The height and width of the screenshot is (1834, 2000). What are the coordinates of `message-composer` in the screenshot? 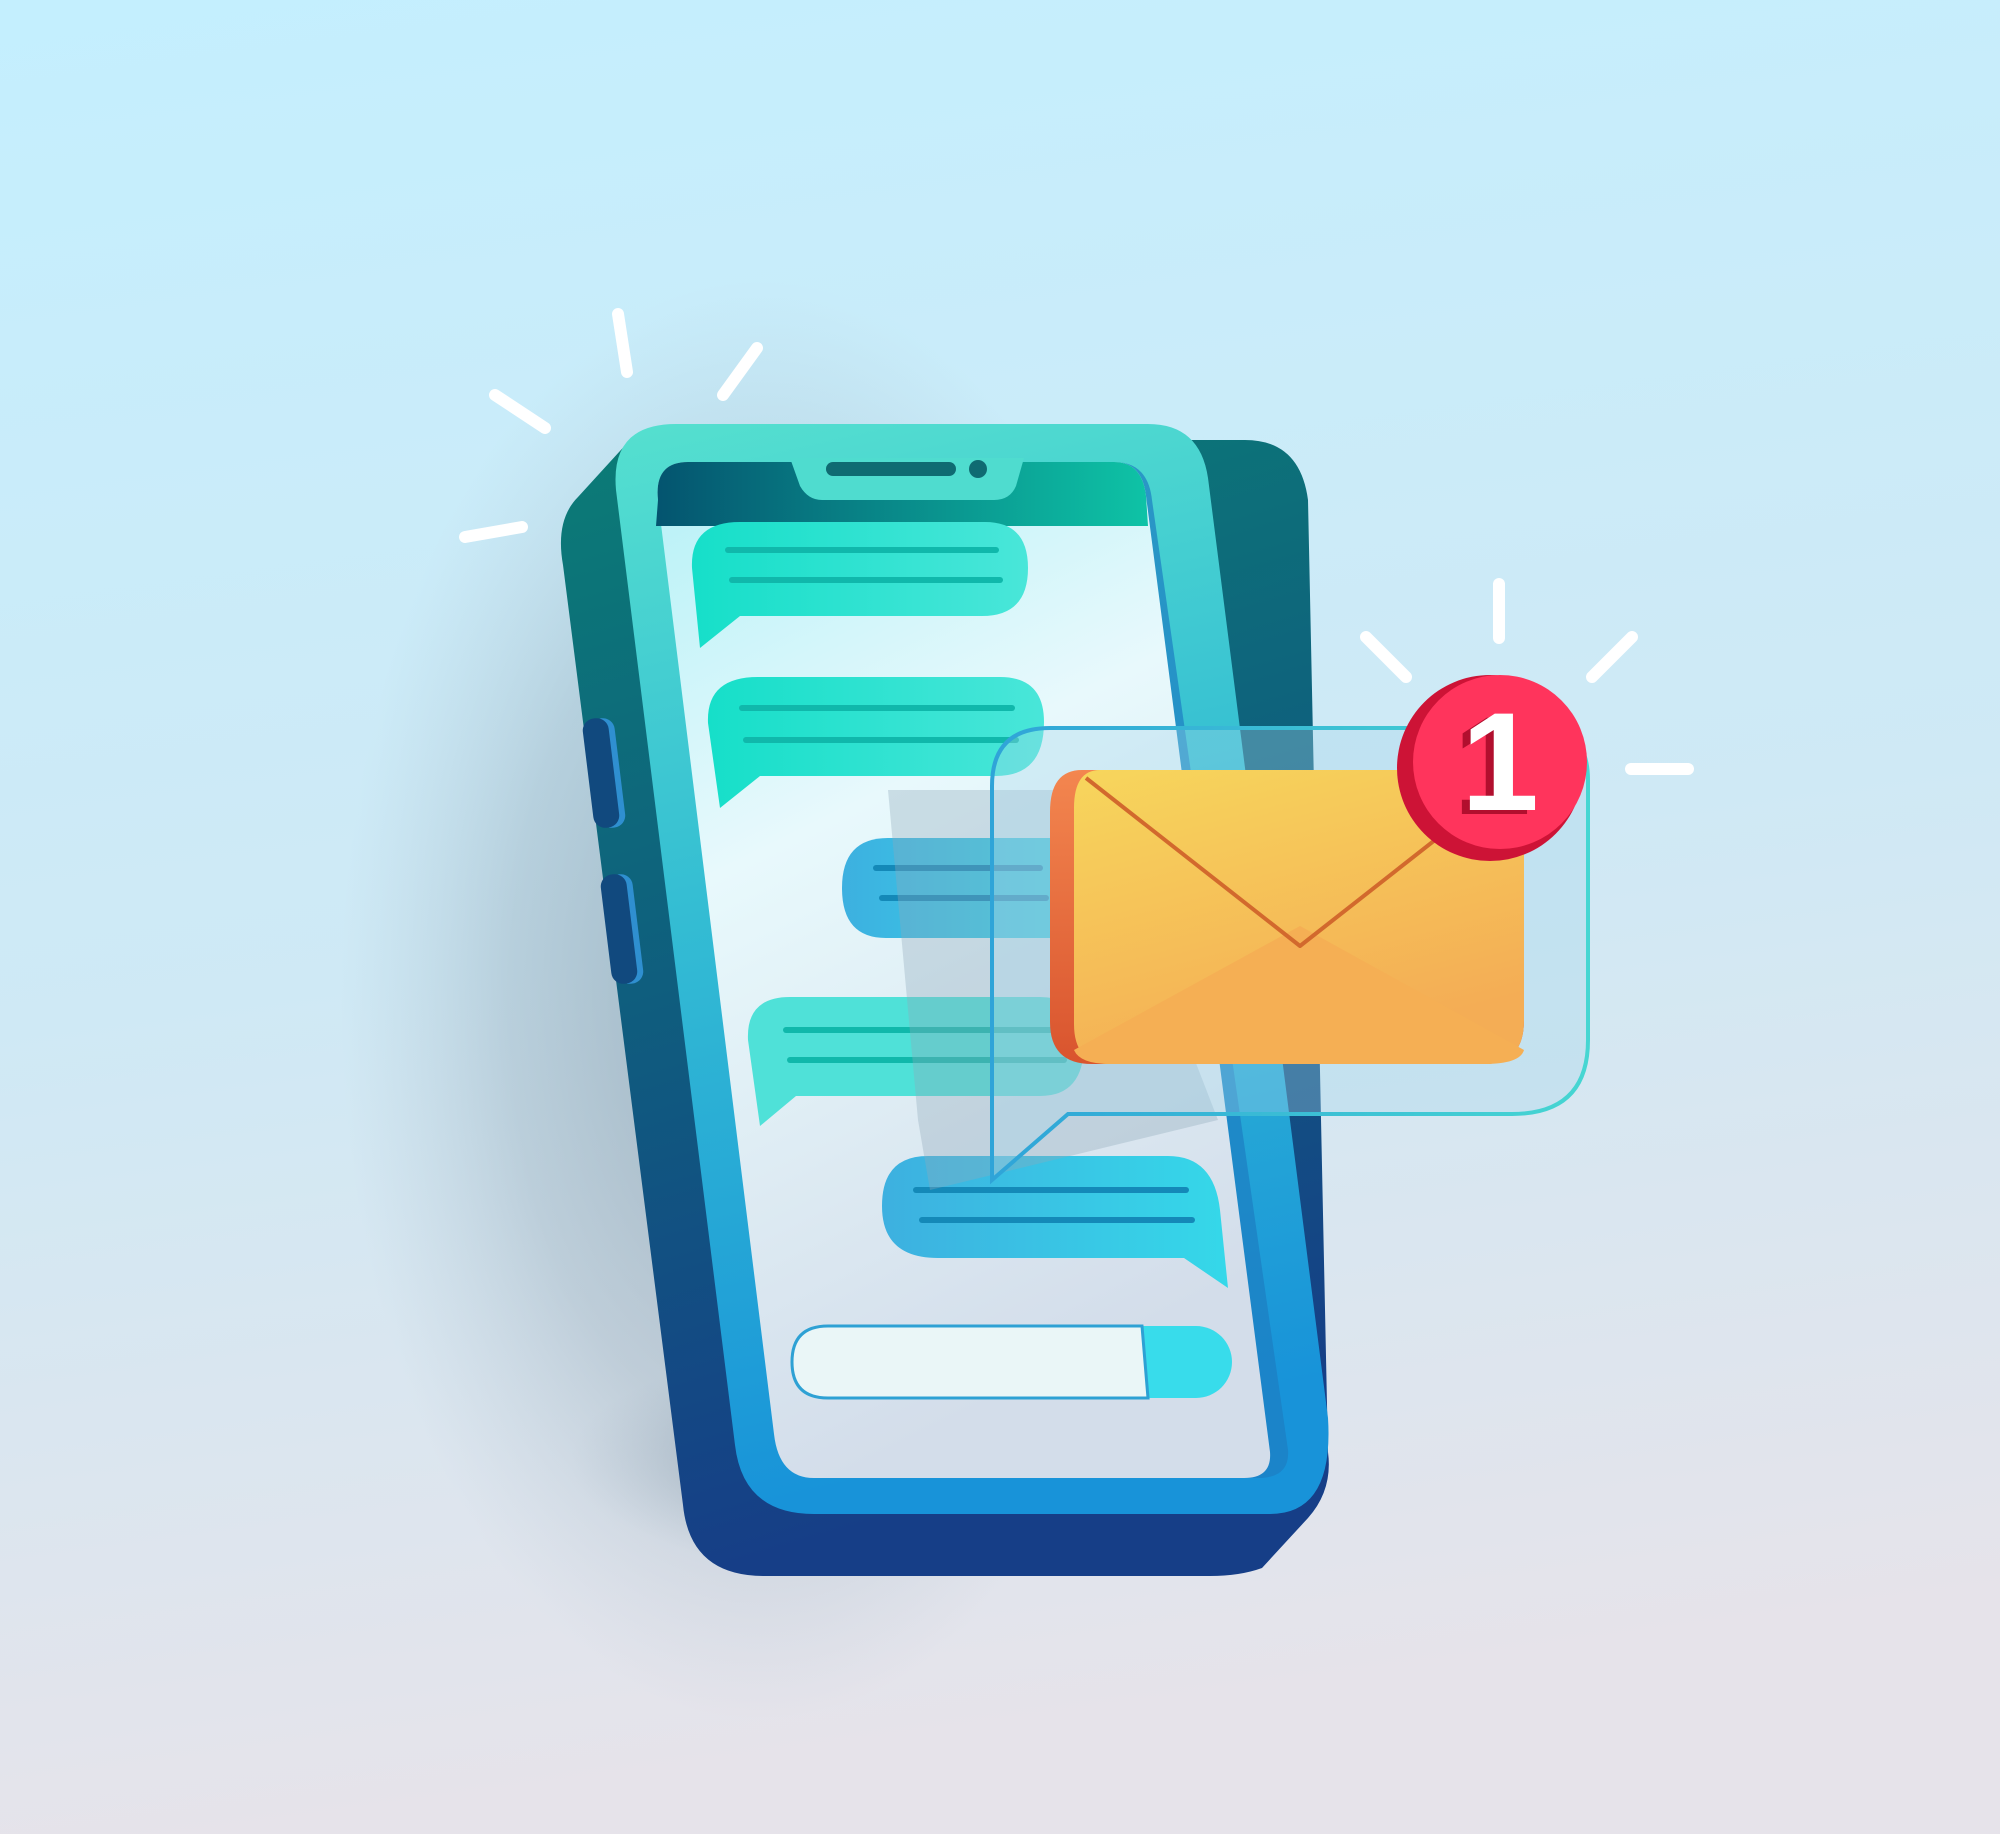 It's located at (1011, 1362).